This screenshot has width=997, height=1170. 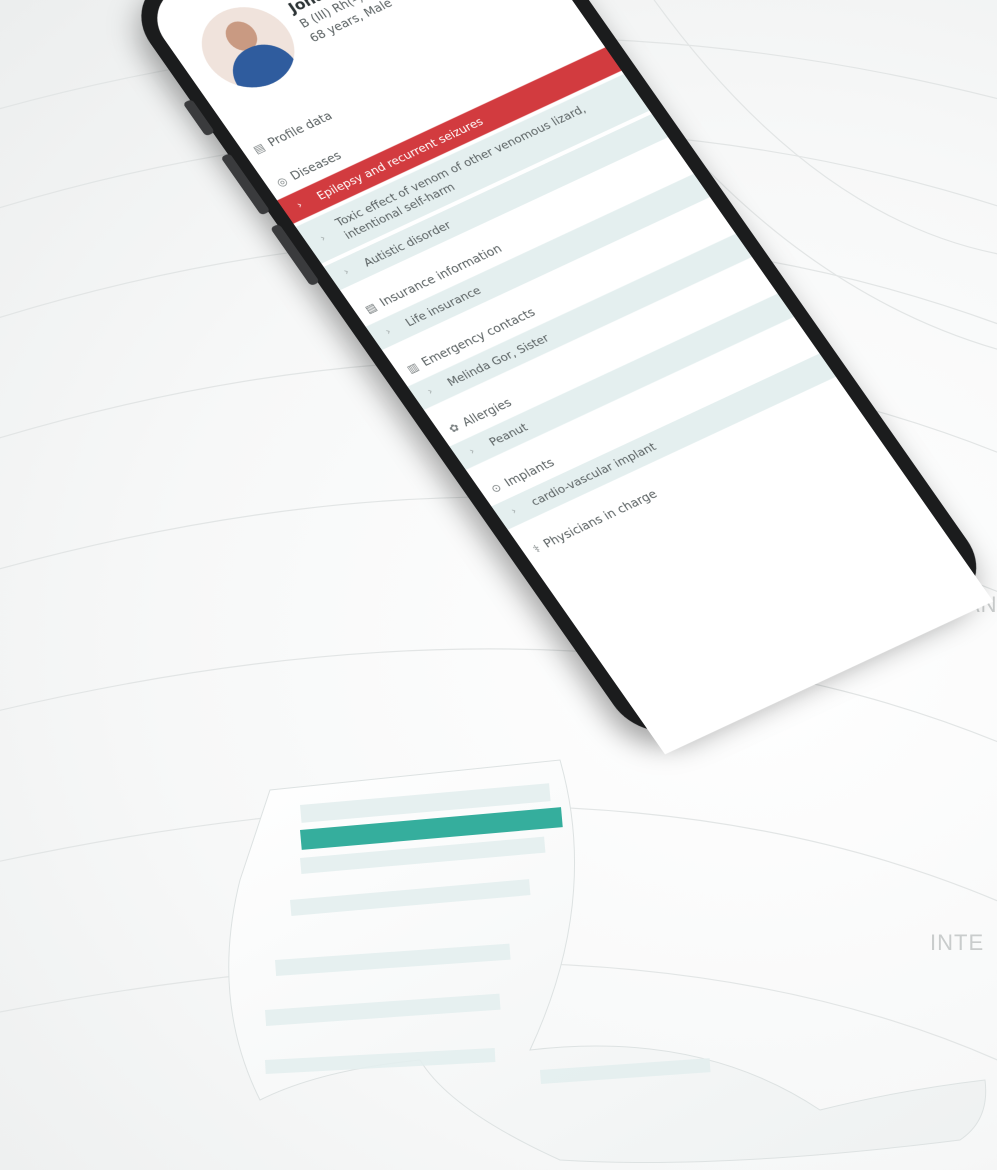 What do you see at coordinates (413, 368) in the screenshot?
I see `contacts-icon: ▥` at bounding box center [413, 368].